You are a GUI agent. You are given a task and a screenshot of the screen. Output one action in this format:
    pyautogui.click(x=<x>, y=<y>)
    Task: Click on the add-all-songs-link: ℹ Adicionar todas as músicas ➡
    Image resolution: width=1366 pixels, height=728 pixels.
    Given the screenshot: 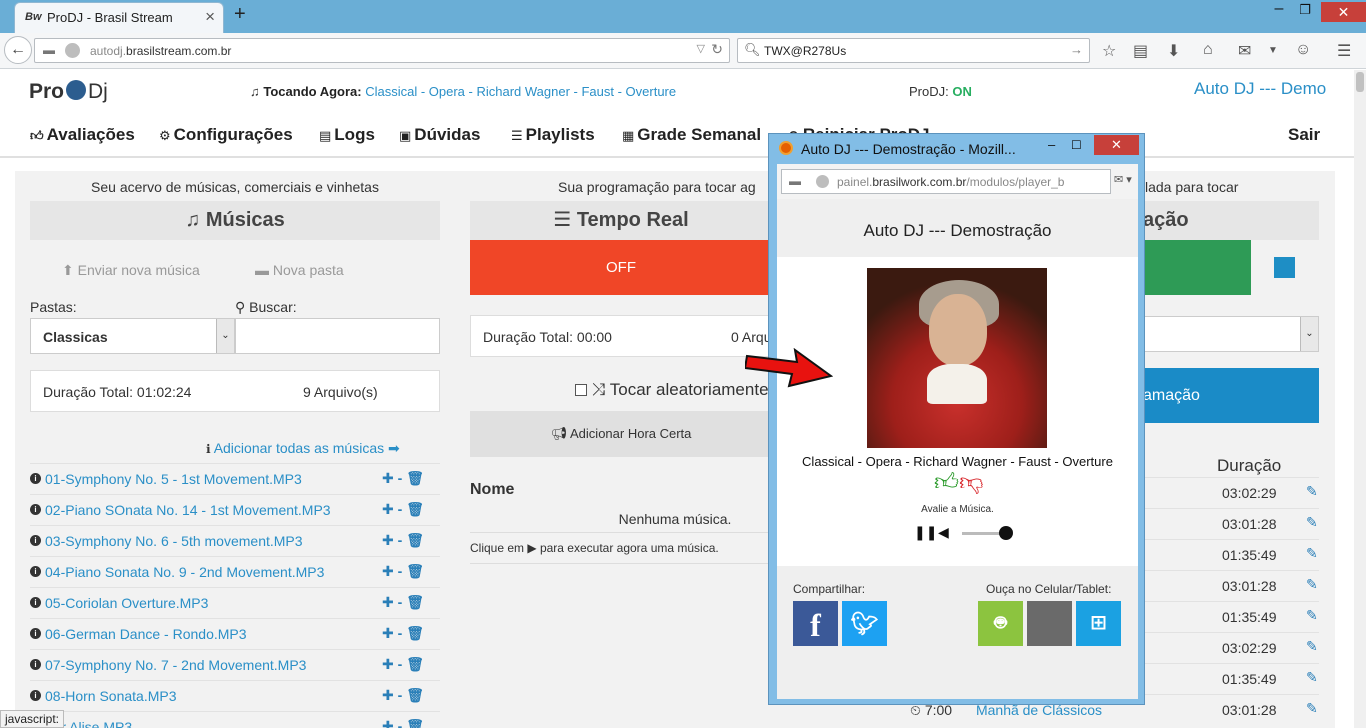 What is the action you would take?
    pyautogui.click(x=303, y=448)
    